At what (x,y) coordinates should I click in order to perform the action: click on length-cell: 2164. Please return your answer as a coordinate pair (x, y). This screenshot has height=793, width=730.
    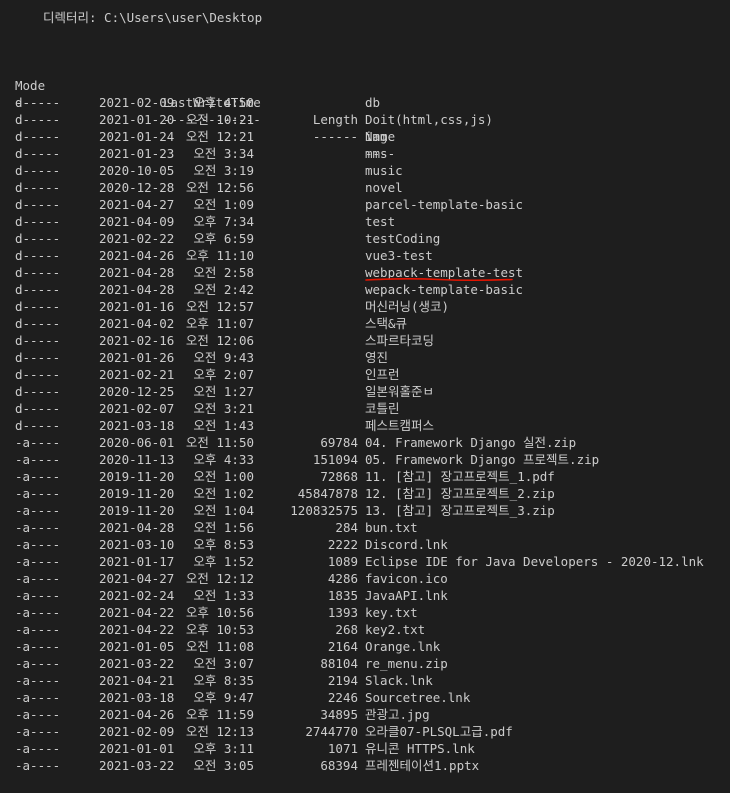
    Looking at the image, I should click on (342, 646).